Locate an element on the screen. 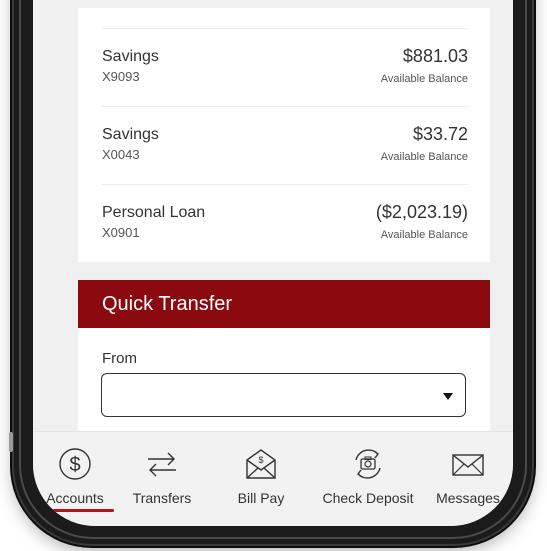 The height and width of the screenshot is (551, 547). tab-accounts-label: Accounts is located at coordinates (75, 498).